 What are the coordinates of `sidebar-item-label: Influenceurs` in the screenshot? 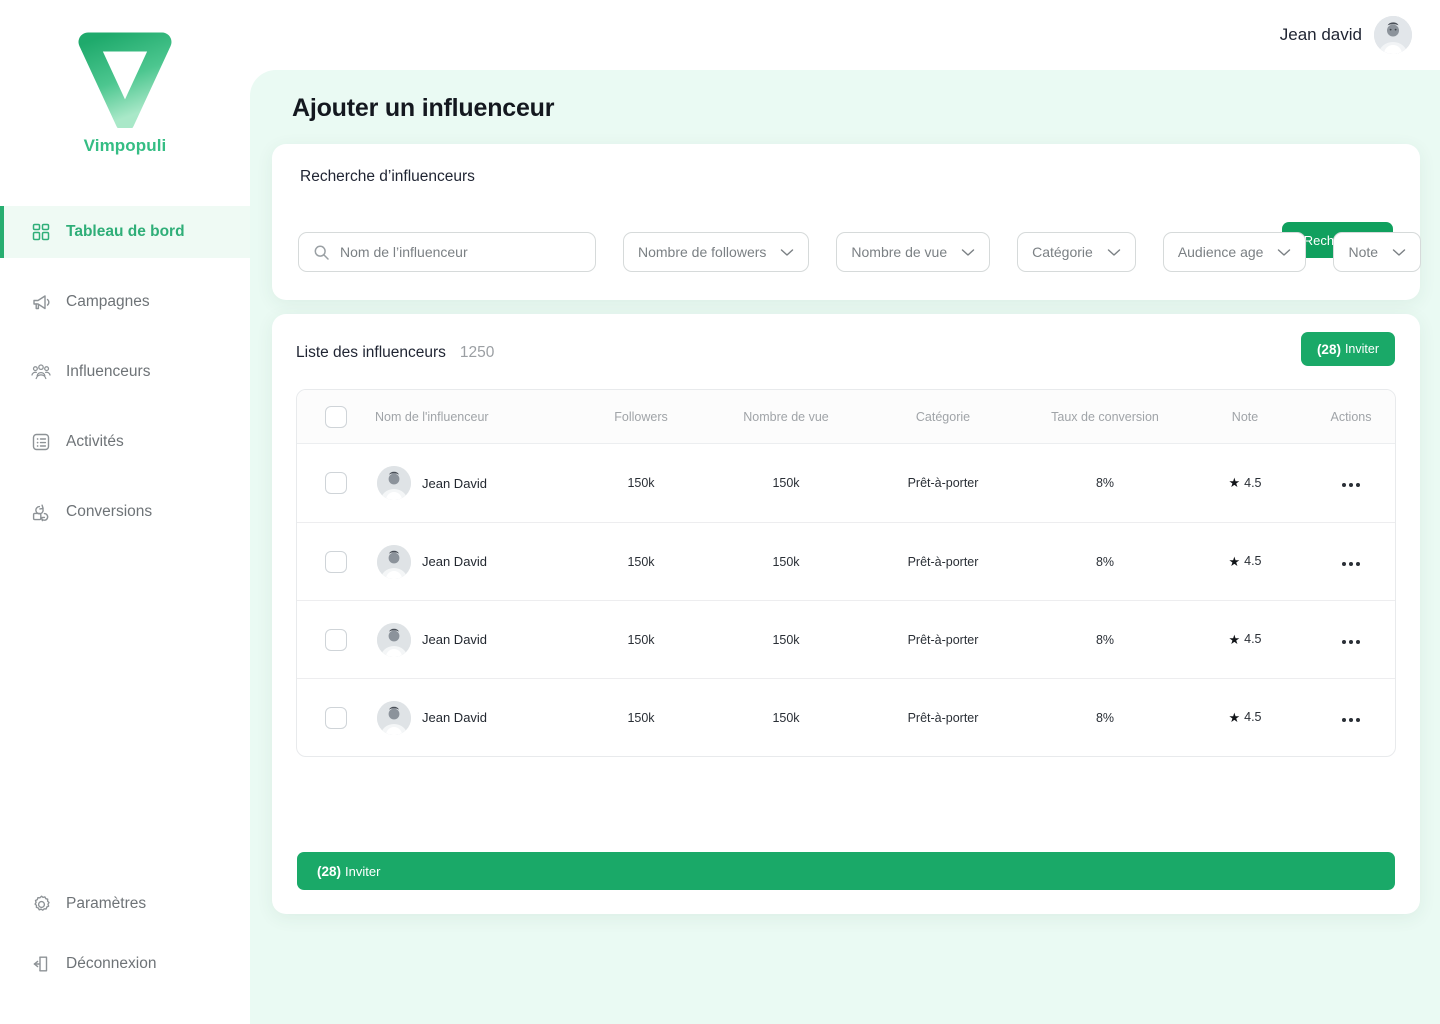 It's located at (108, 371).